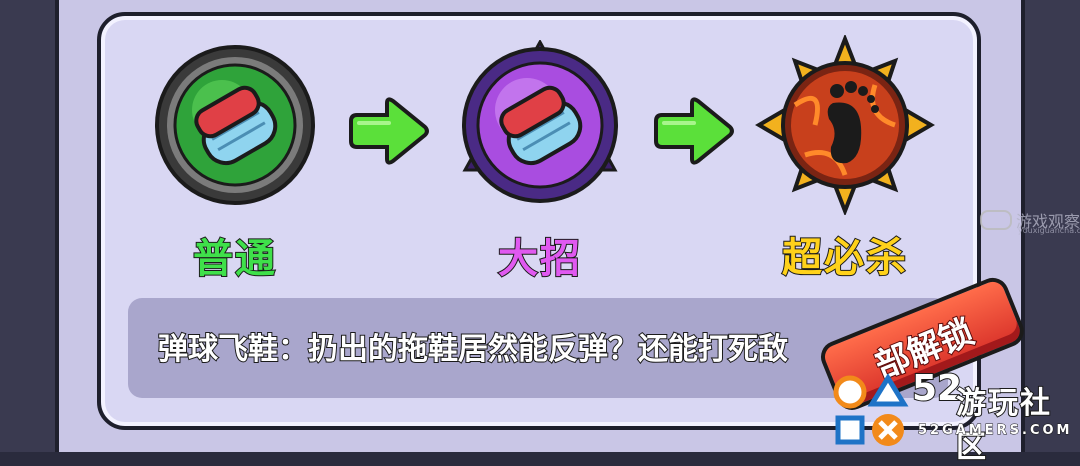  I want to click on logo-title: 游玩社区, so click(1003, 425).